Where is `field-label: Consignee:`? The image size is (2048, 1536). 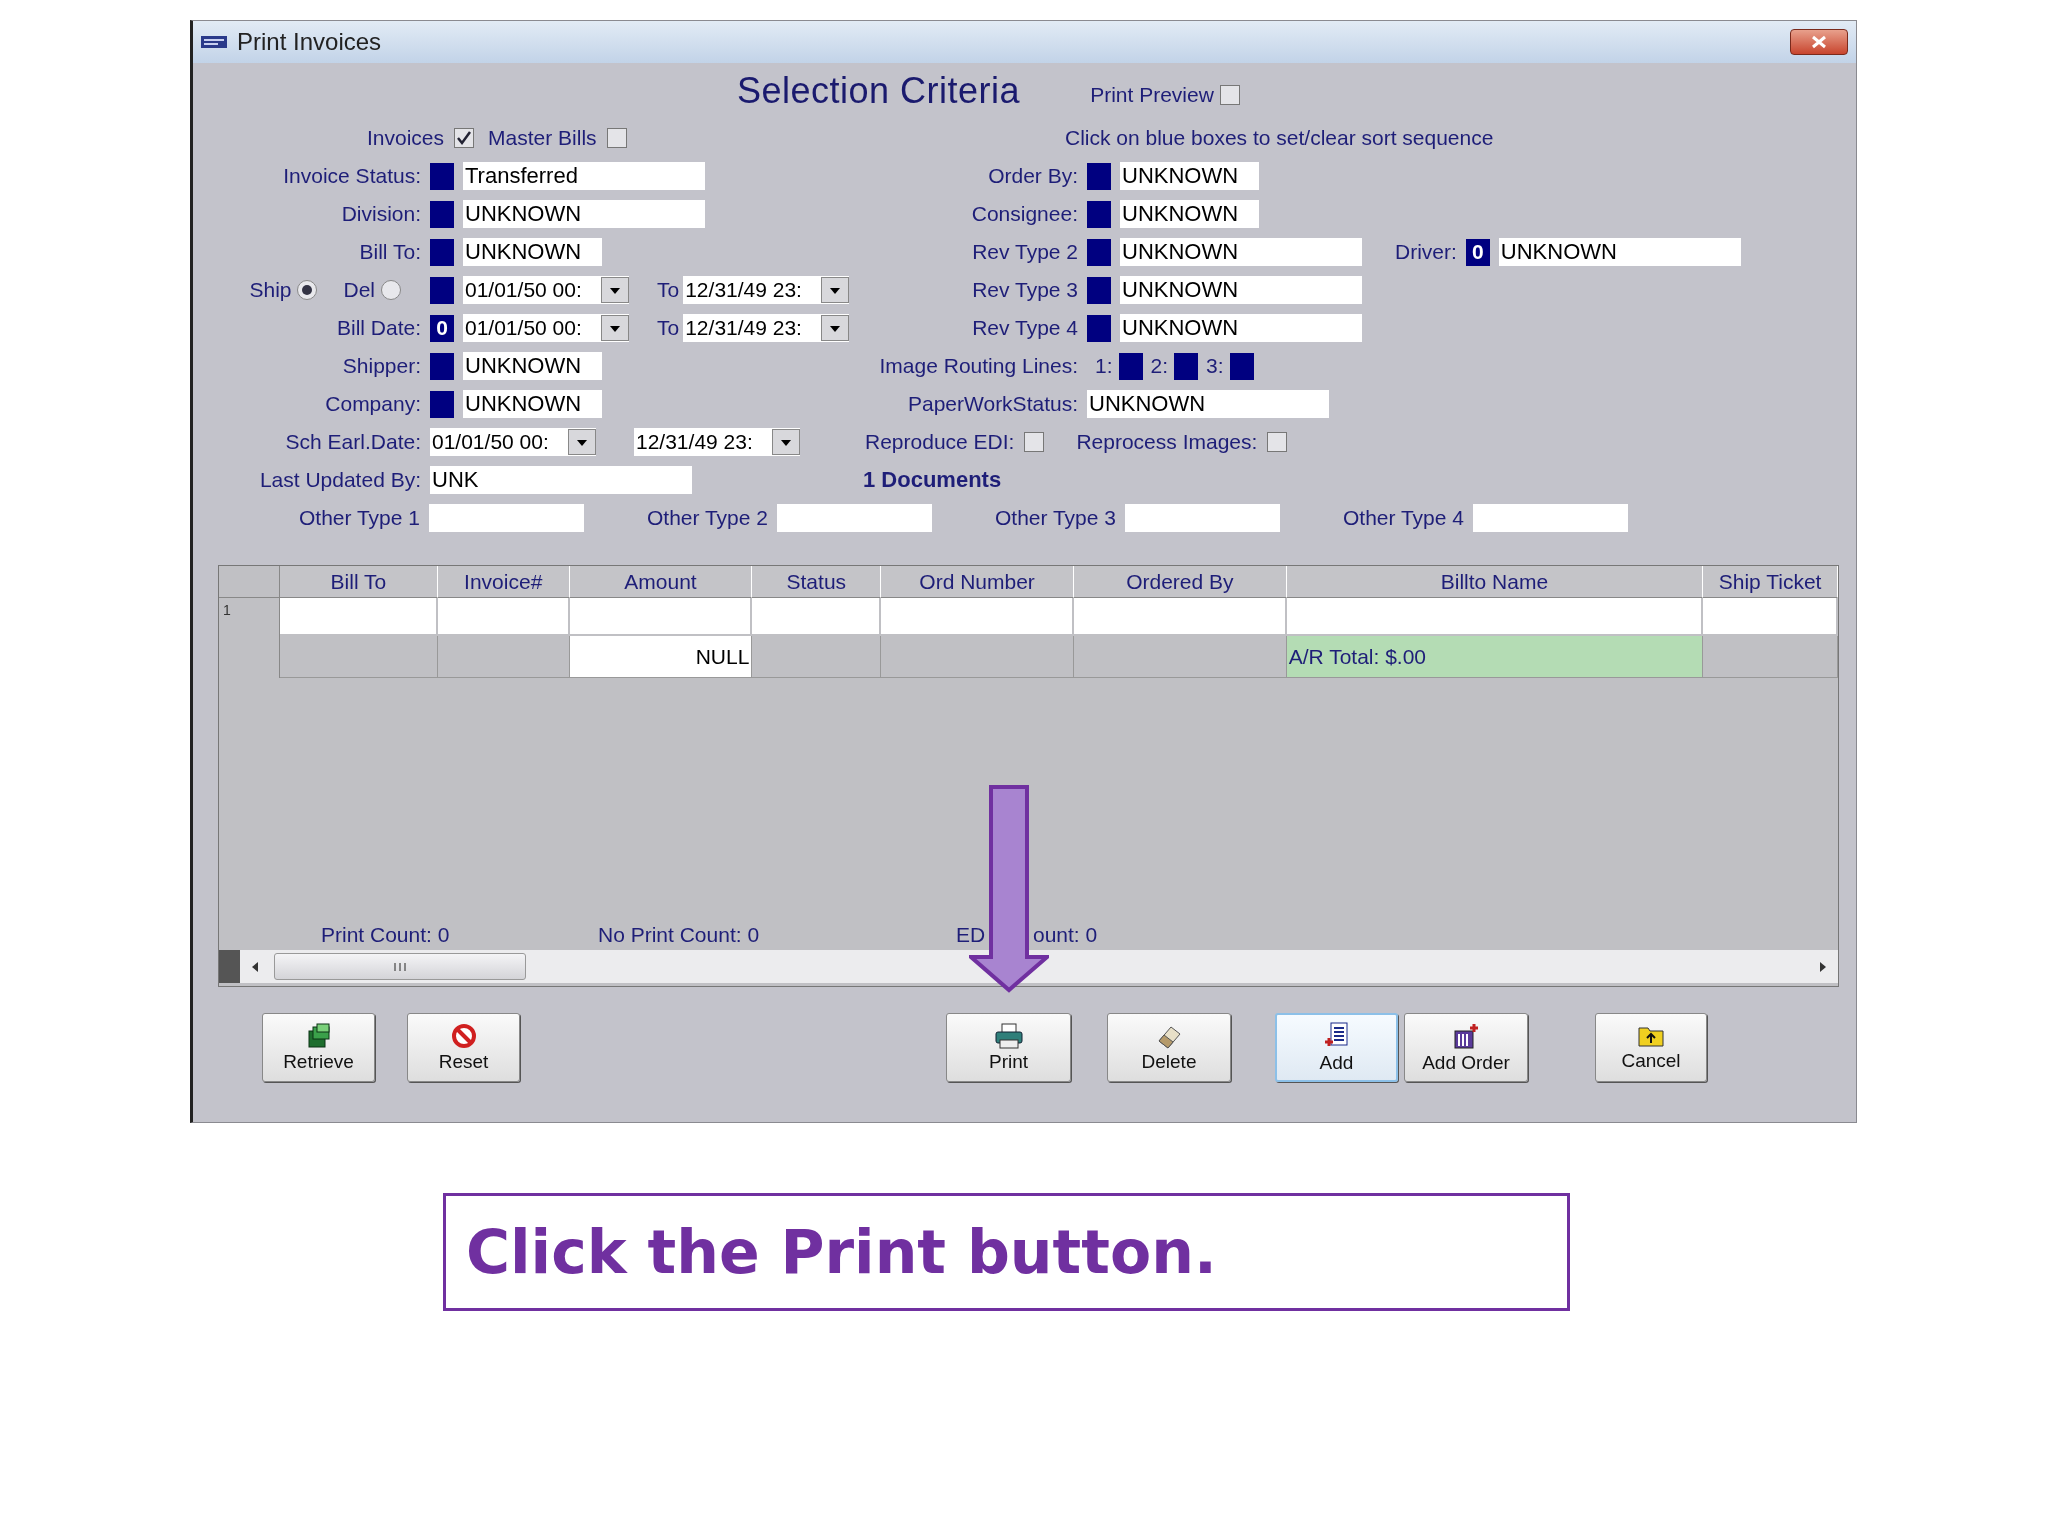 field-label: Consignee: is located at coordinates (1024, 214).